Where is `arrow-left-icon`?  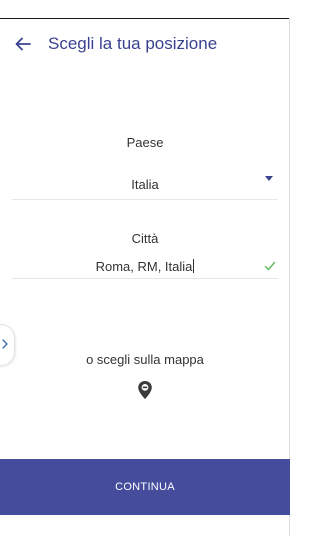
arrow-left-icon is located at coordinates (23, 44).